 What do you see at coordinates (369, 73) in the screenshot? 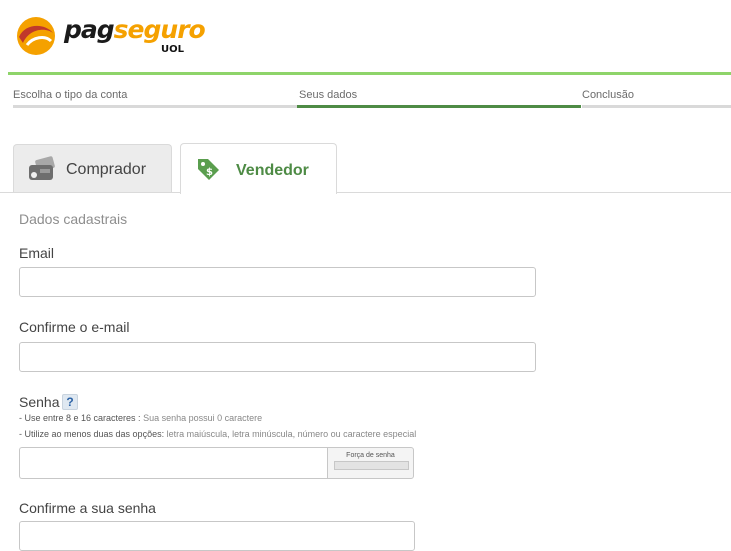
I see `header-divider` at bounding box center [369, 73].